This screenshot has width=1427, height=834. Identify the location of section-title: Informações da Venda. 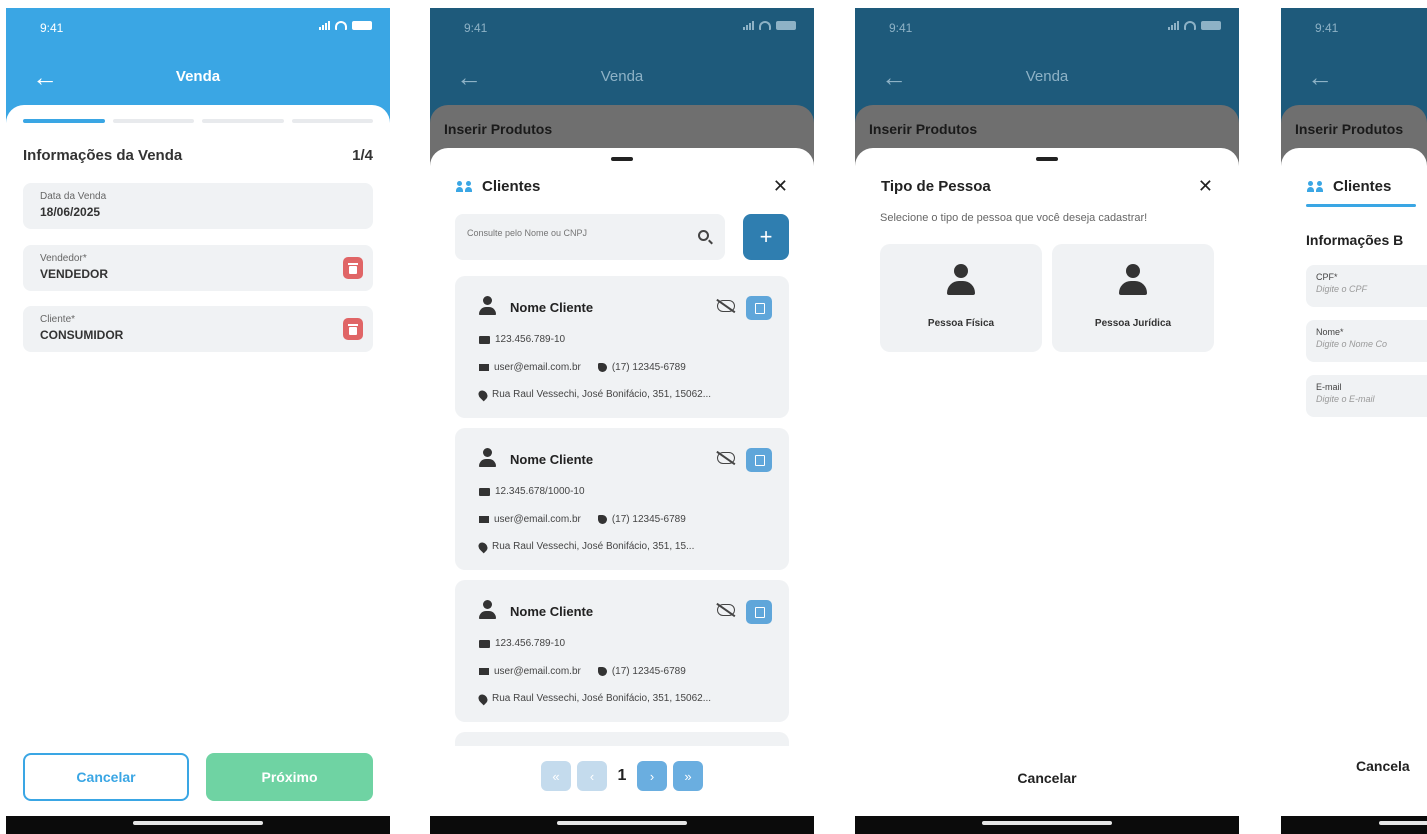
(103, 155).